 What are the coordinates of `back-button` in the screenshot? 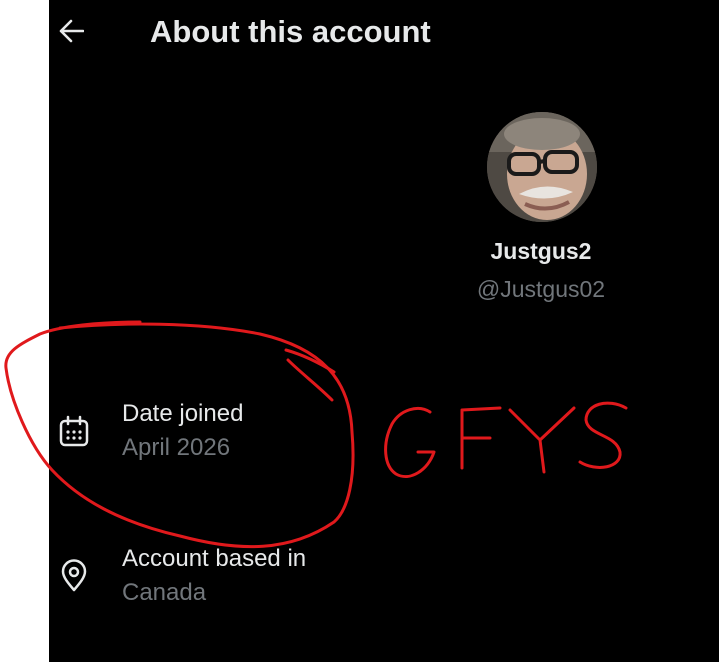 It's located at (71, 31).